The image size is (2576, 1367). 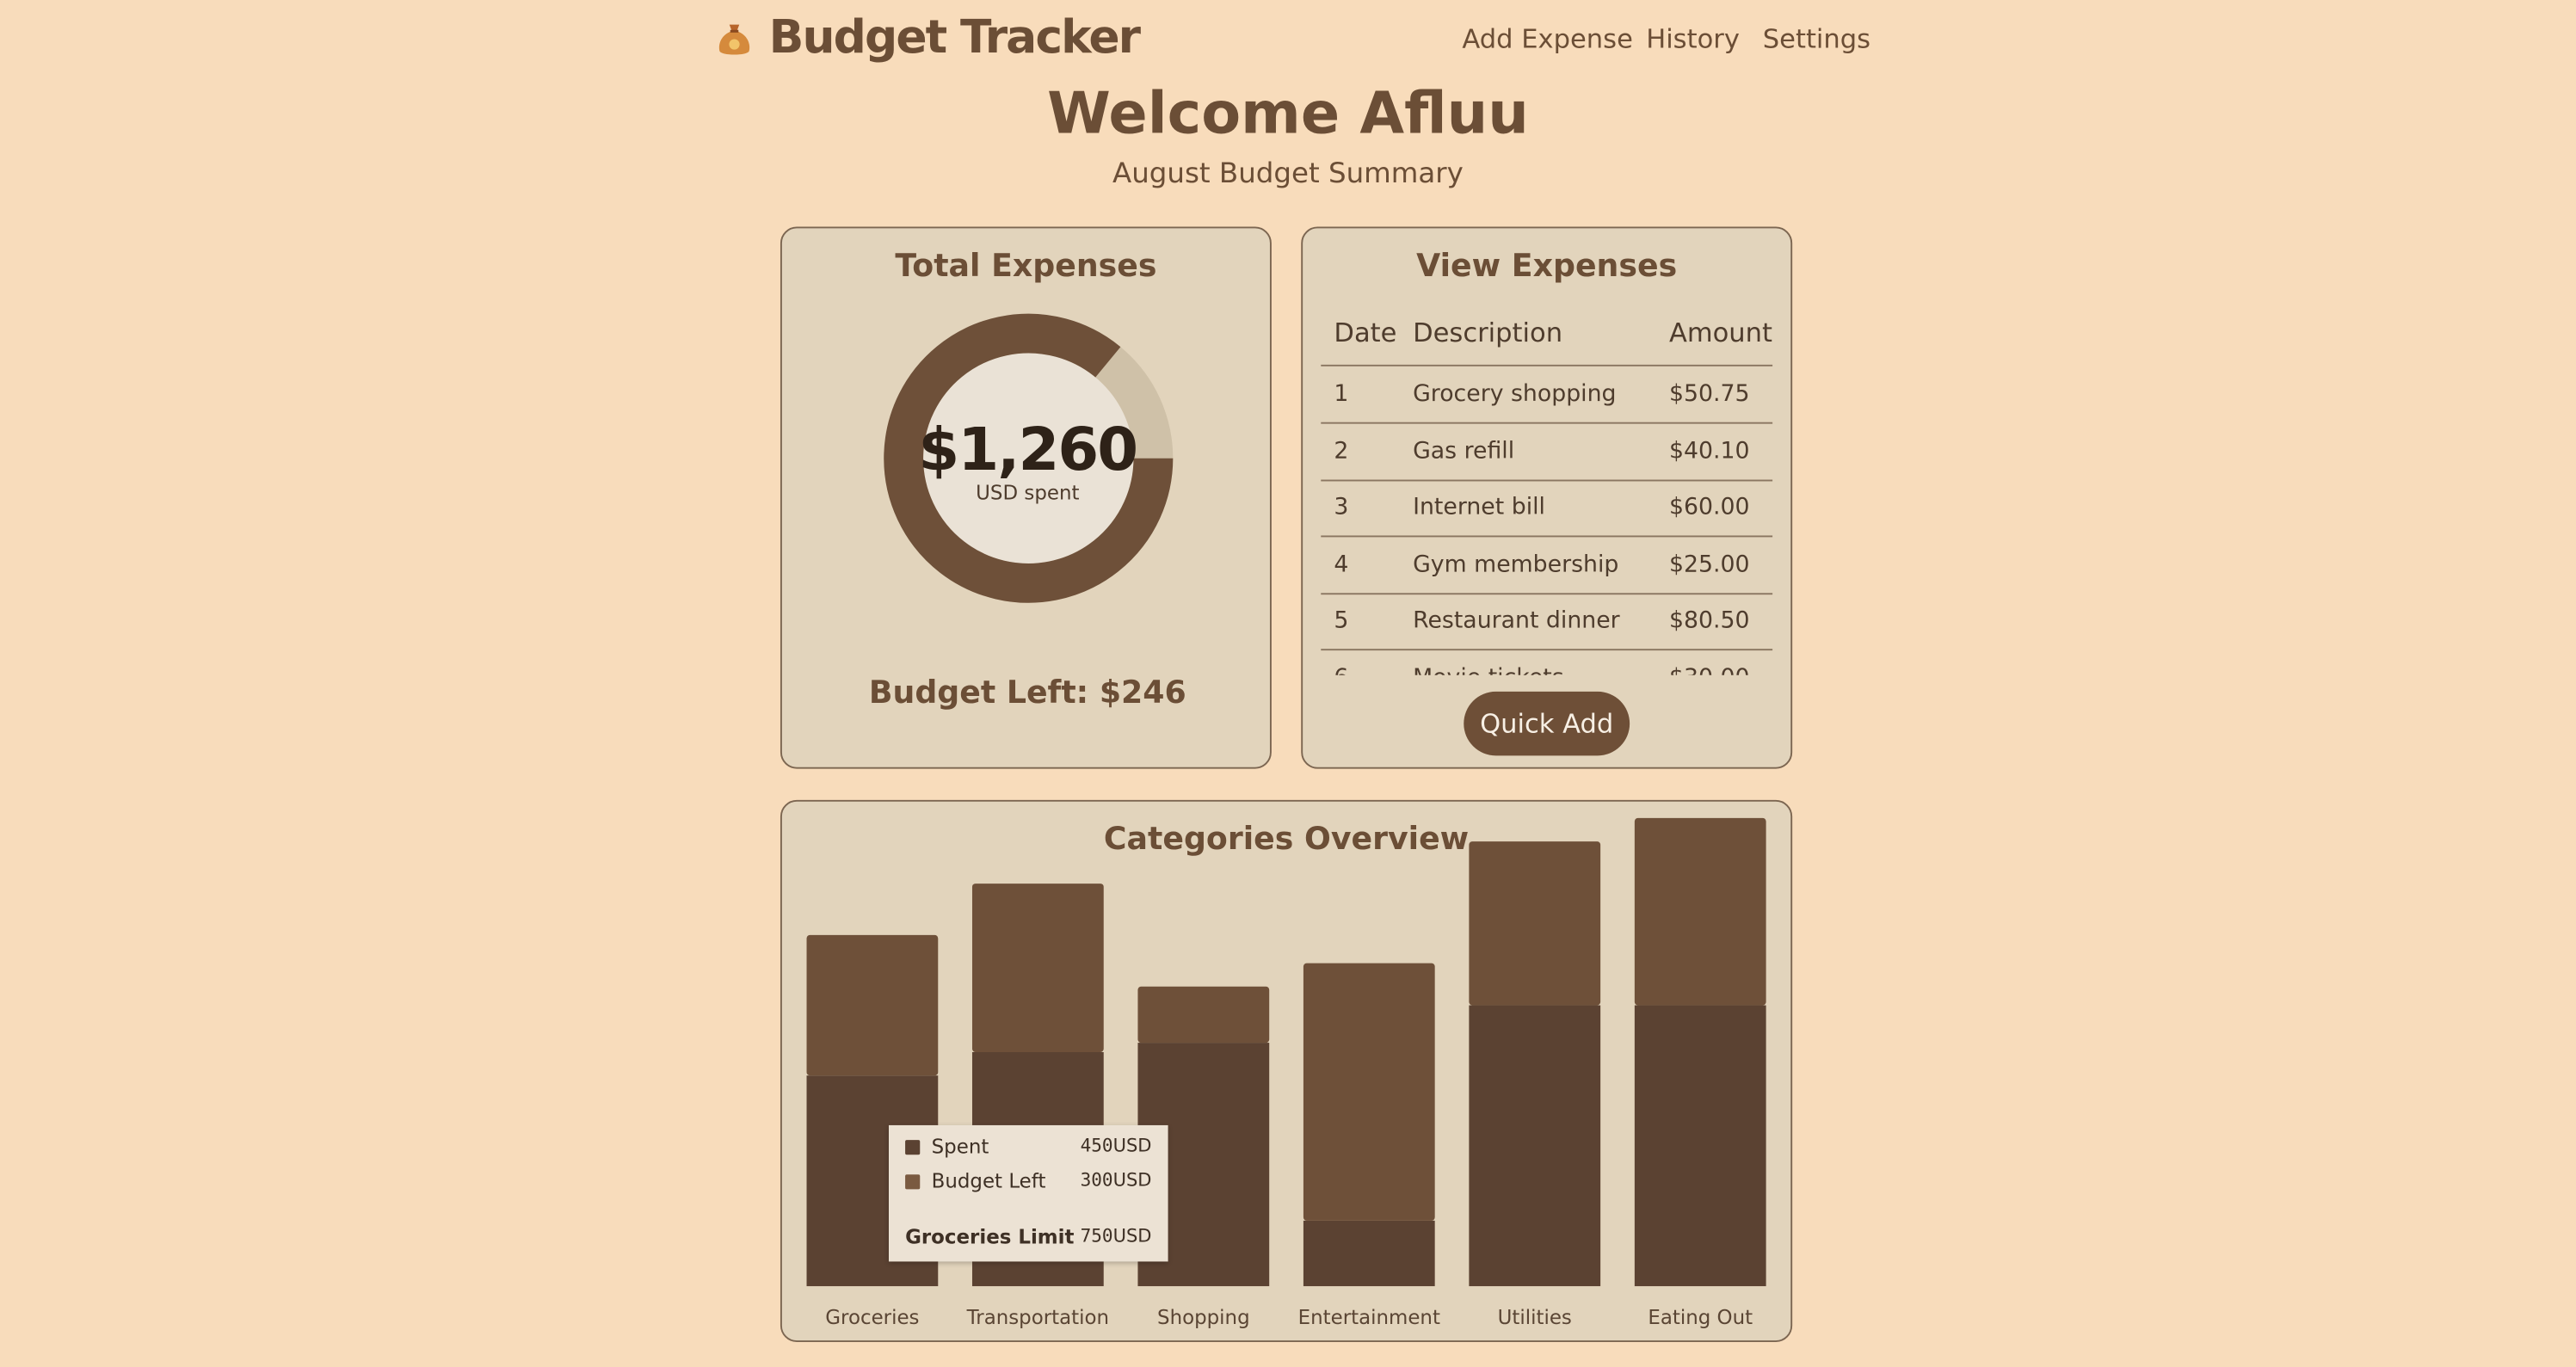 I want to click on row-amount: $40.10, so click(x=1709, y=451).